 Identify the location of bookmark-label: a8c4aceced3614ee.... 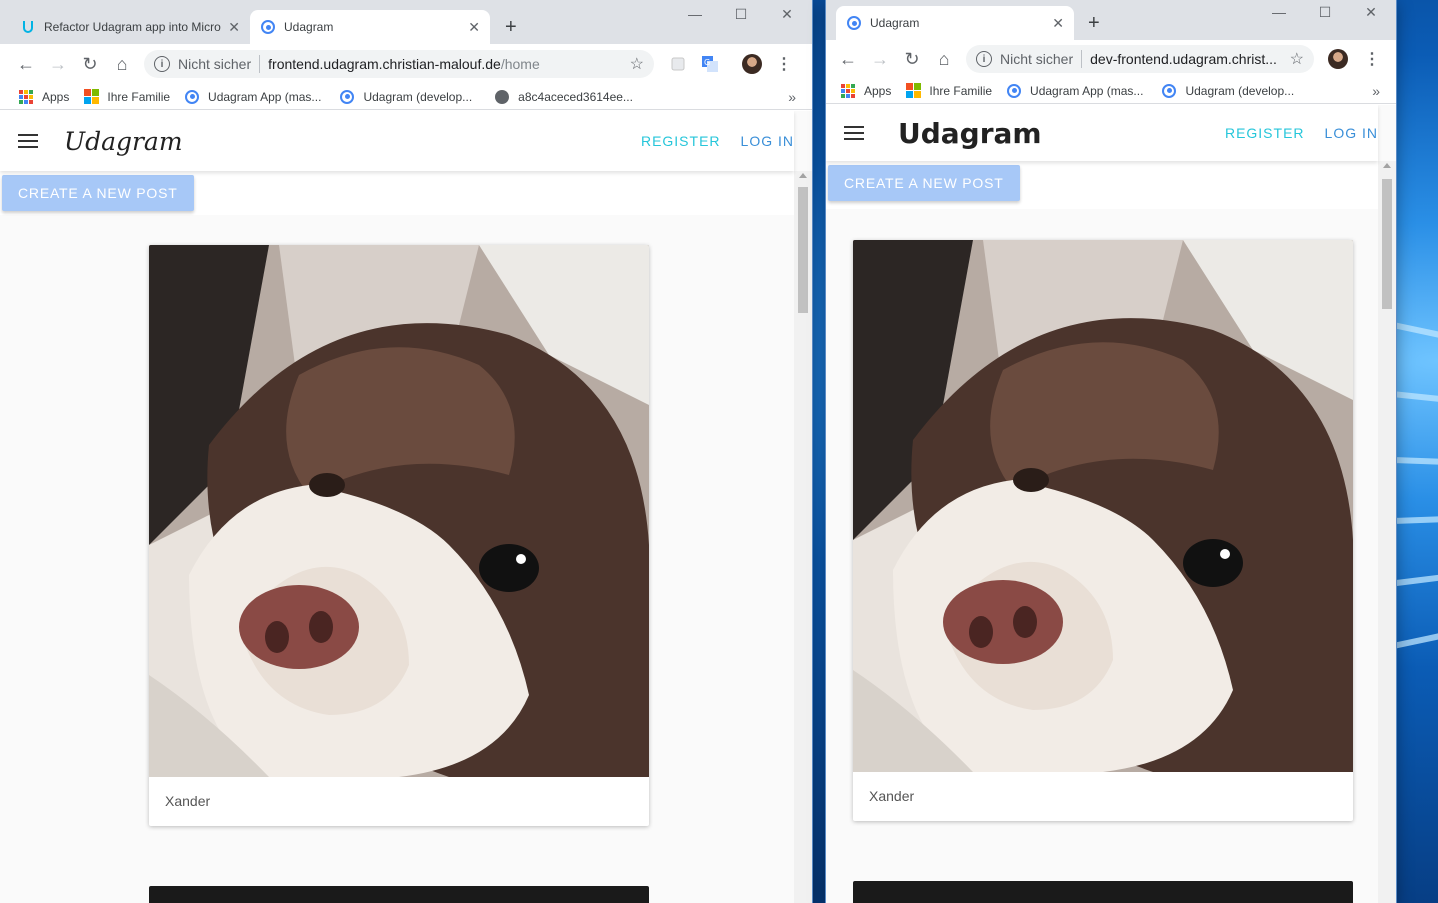
(575, 96).